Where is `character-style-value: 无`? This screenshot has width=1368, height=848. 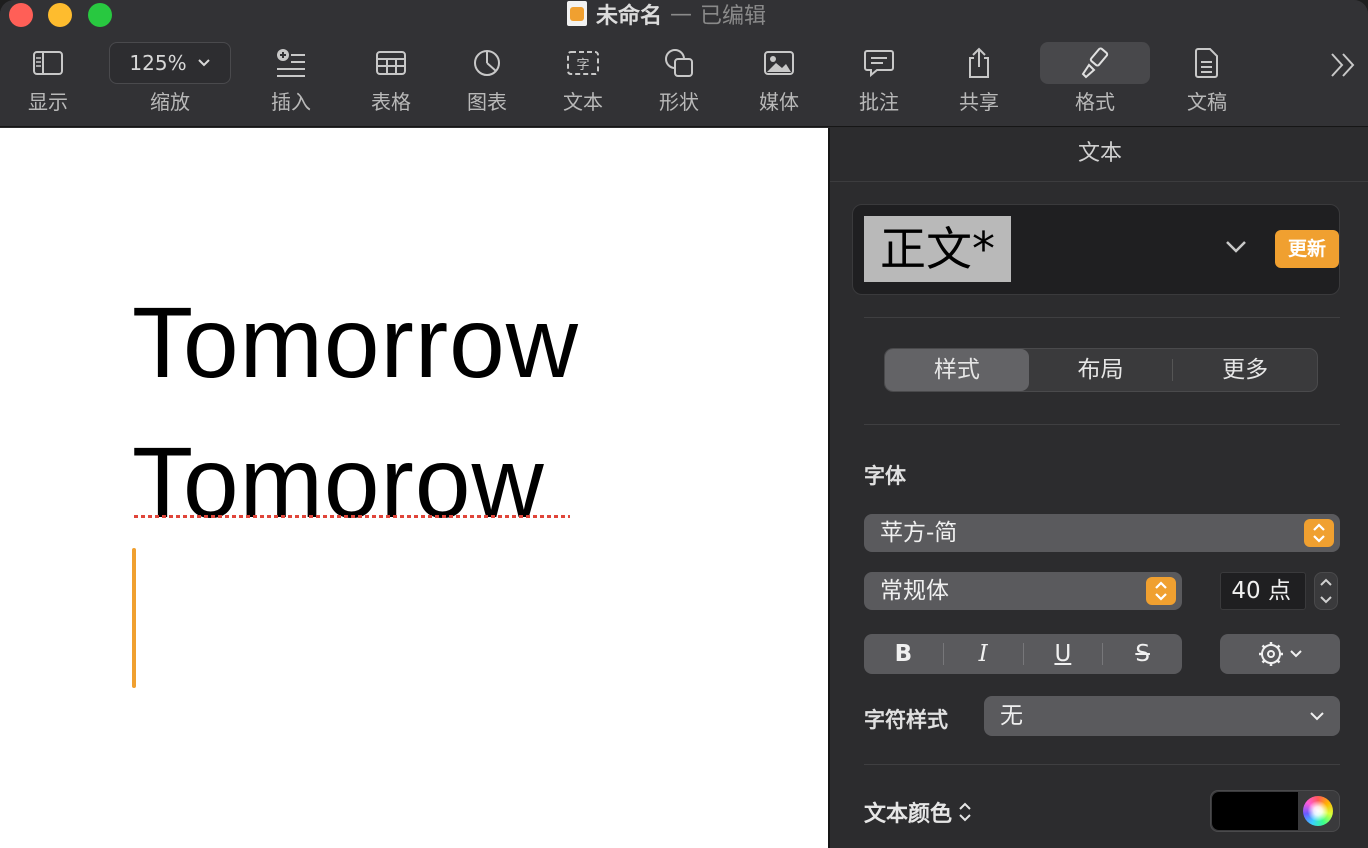
character-style-value: 无 is located at coordinates (1011, 716).